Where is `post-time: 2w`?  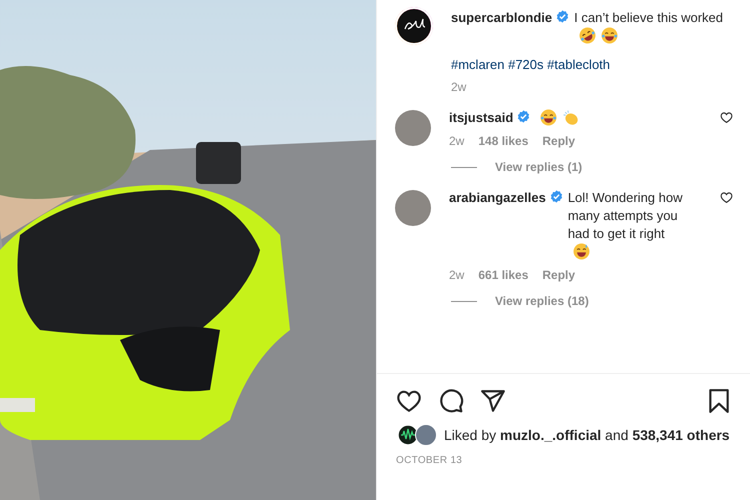
post-time: 2w is located at coordinates (458, 87).